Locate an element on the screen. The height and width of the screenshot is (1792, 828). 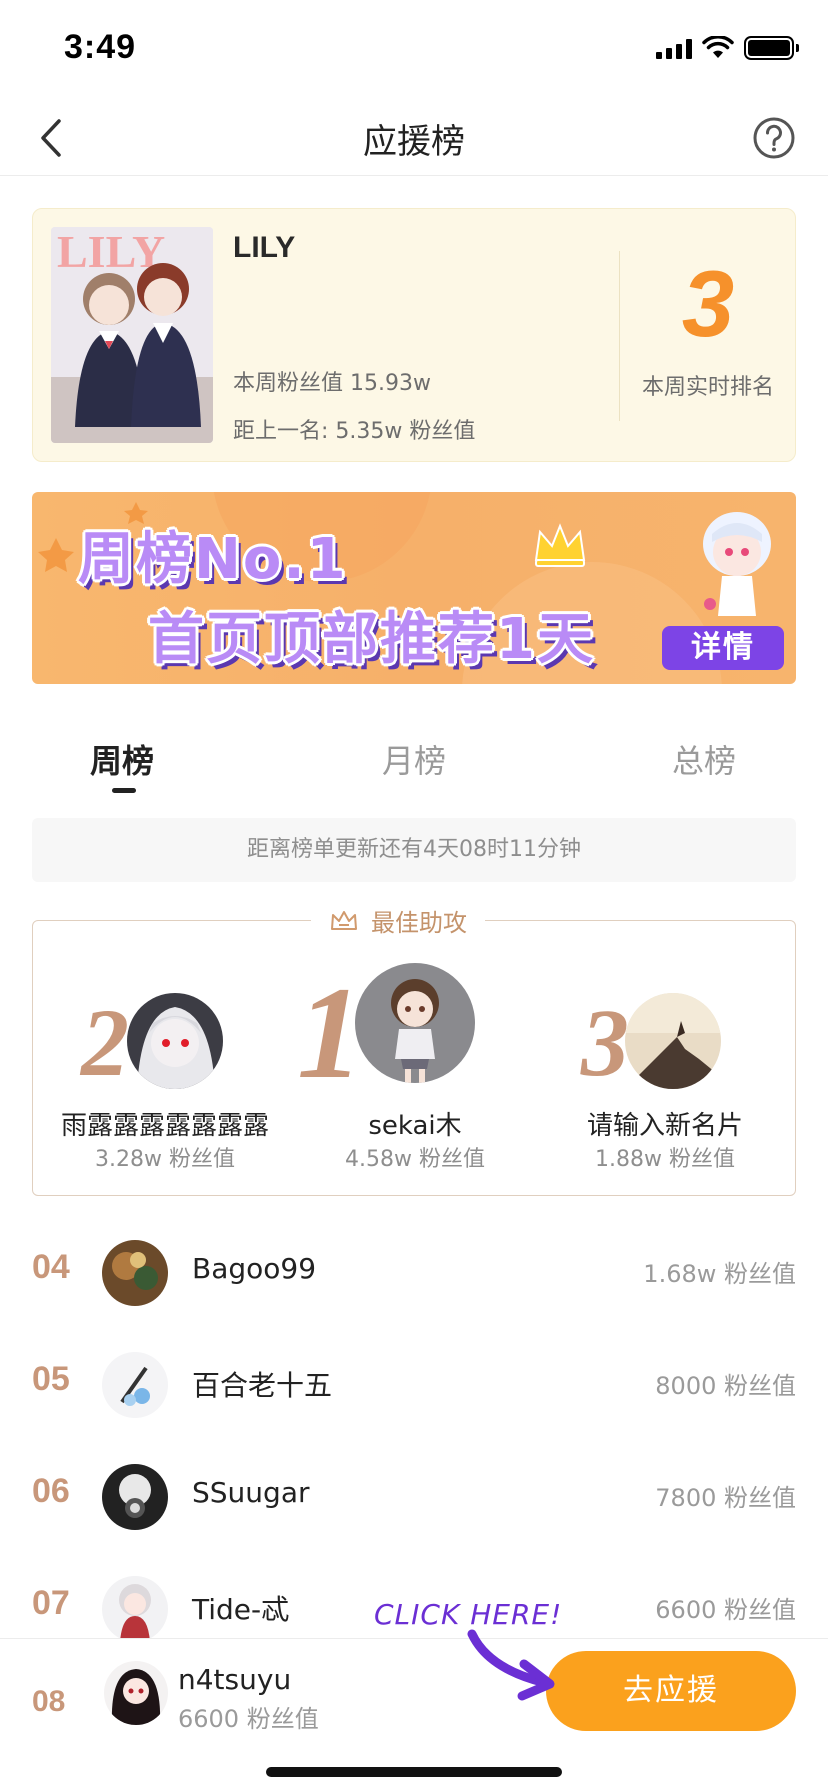
crown-outline-icon is located at coordinates (344, 920).